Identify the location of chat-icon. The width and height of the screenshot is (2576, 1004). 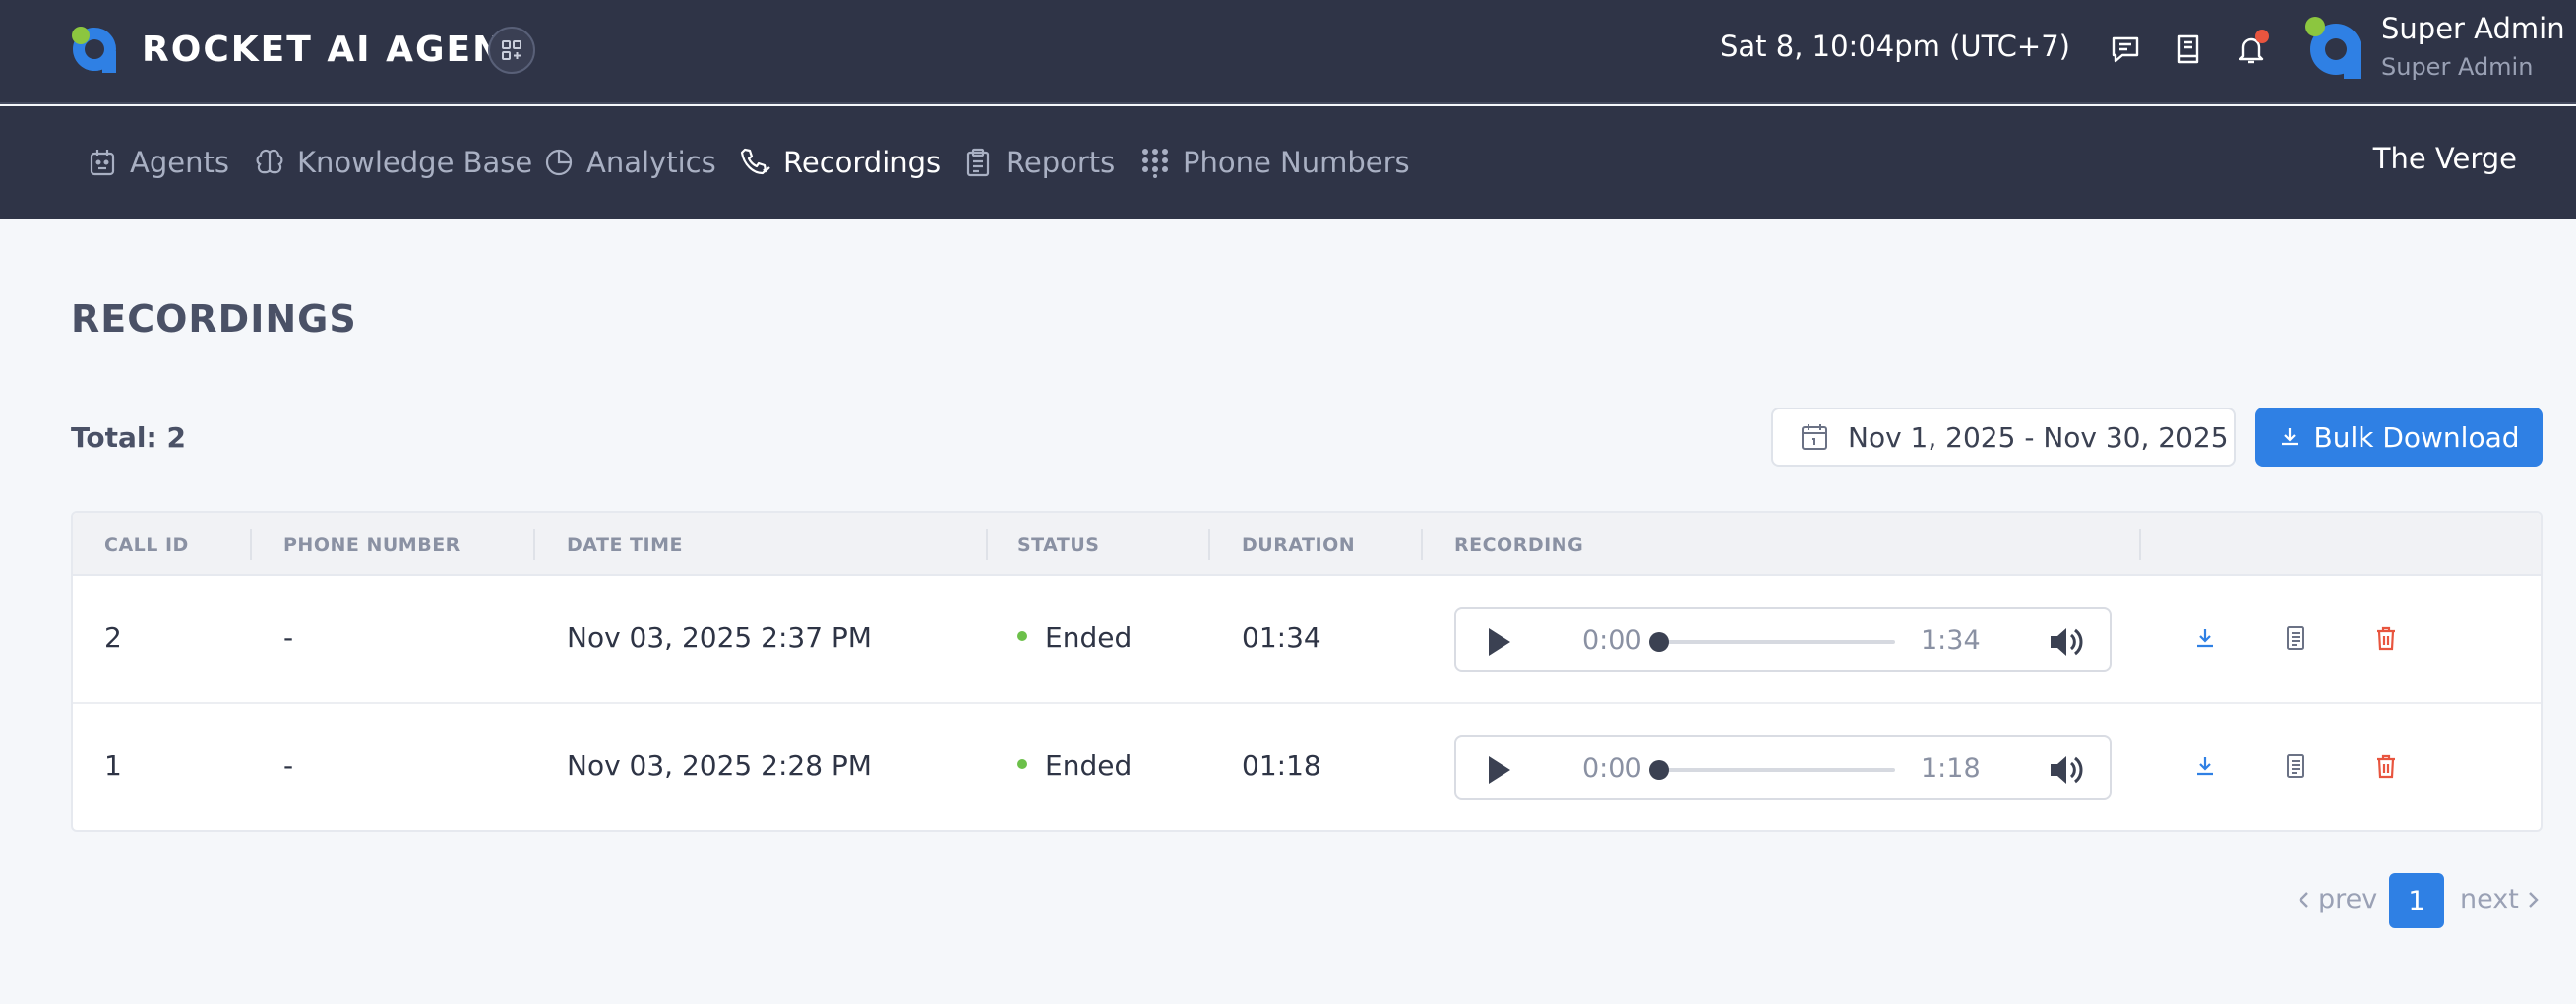
(2125, 49).